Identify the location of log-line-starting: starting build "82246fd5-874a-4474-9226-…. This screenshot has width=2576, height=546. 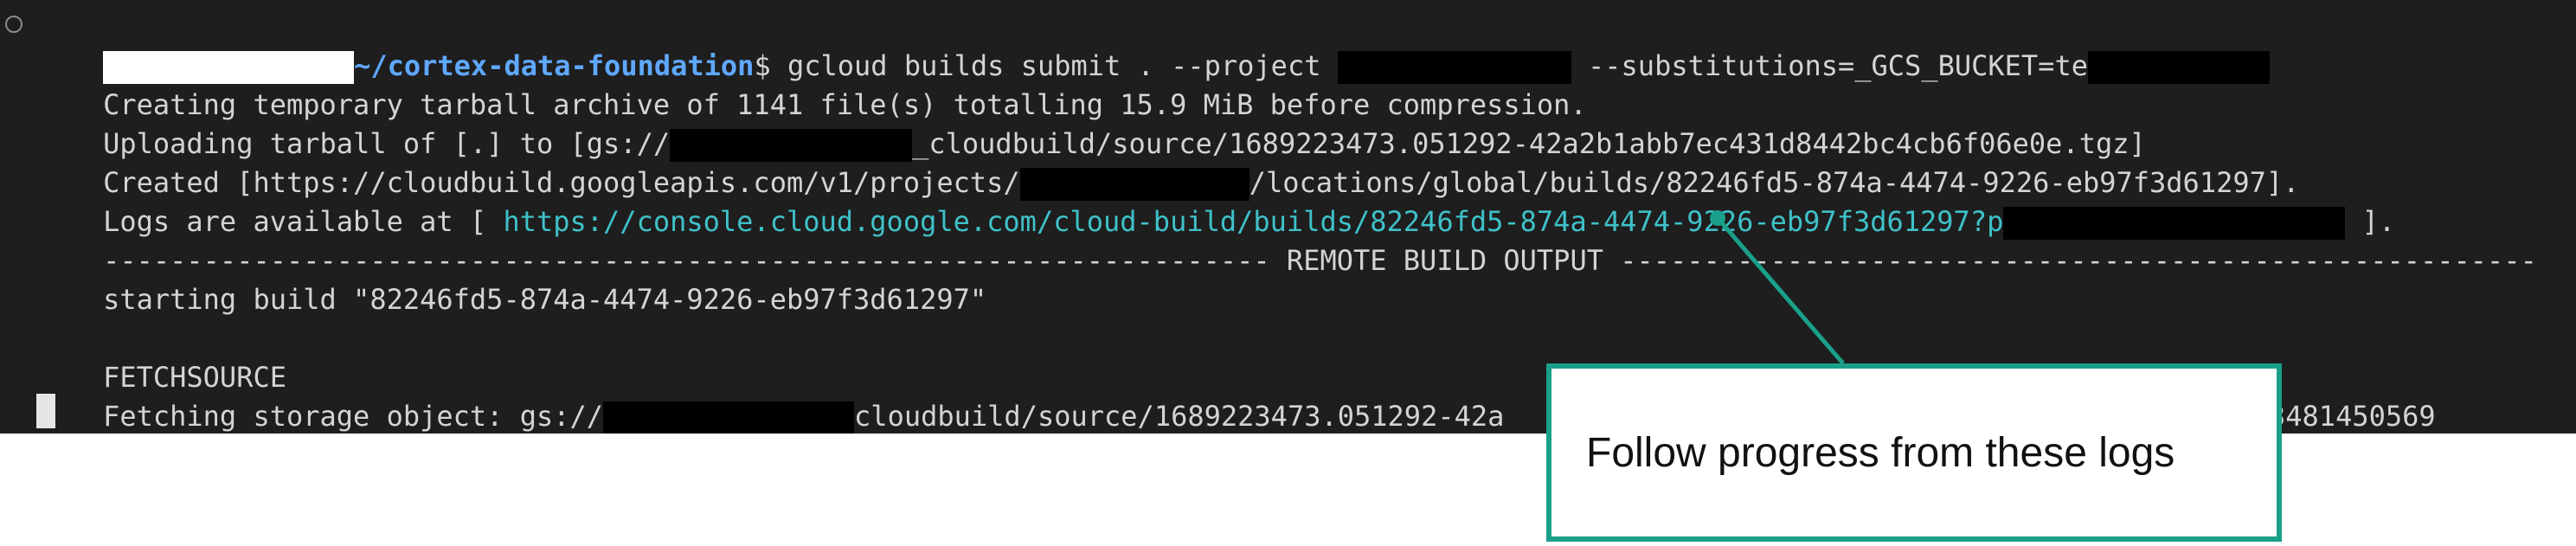
(511, 279).